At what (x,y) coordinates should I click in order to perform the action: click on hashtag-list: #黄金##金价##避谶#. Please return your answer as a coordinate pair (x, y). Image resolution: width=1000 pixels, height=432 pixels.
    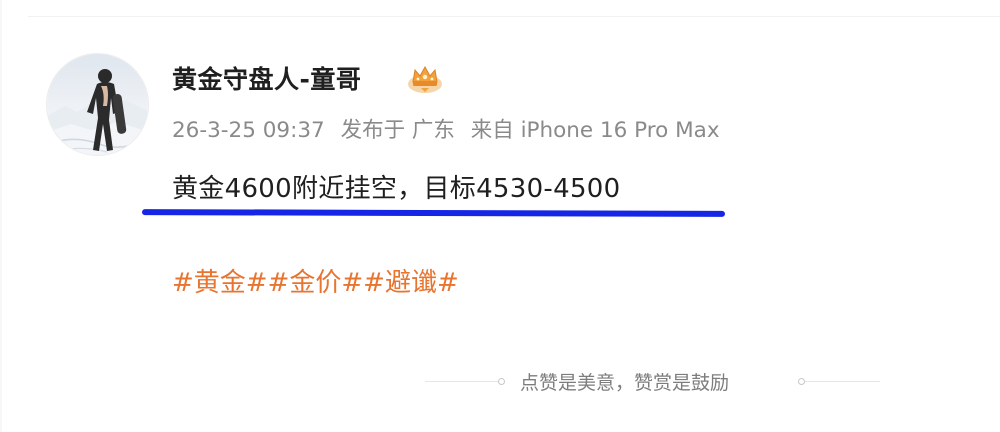
    Looking at the image, I should click on (315, 280).